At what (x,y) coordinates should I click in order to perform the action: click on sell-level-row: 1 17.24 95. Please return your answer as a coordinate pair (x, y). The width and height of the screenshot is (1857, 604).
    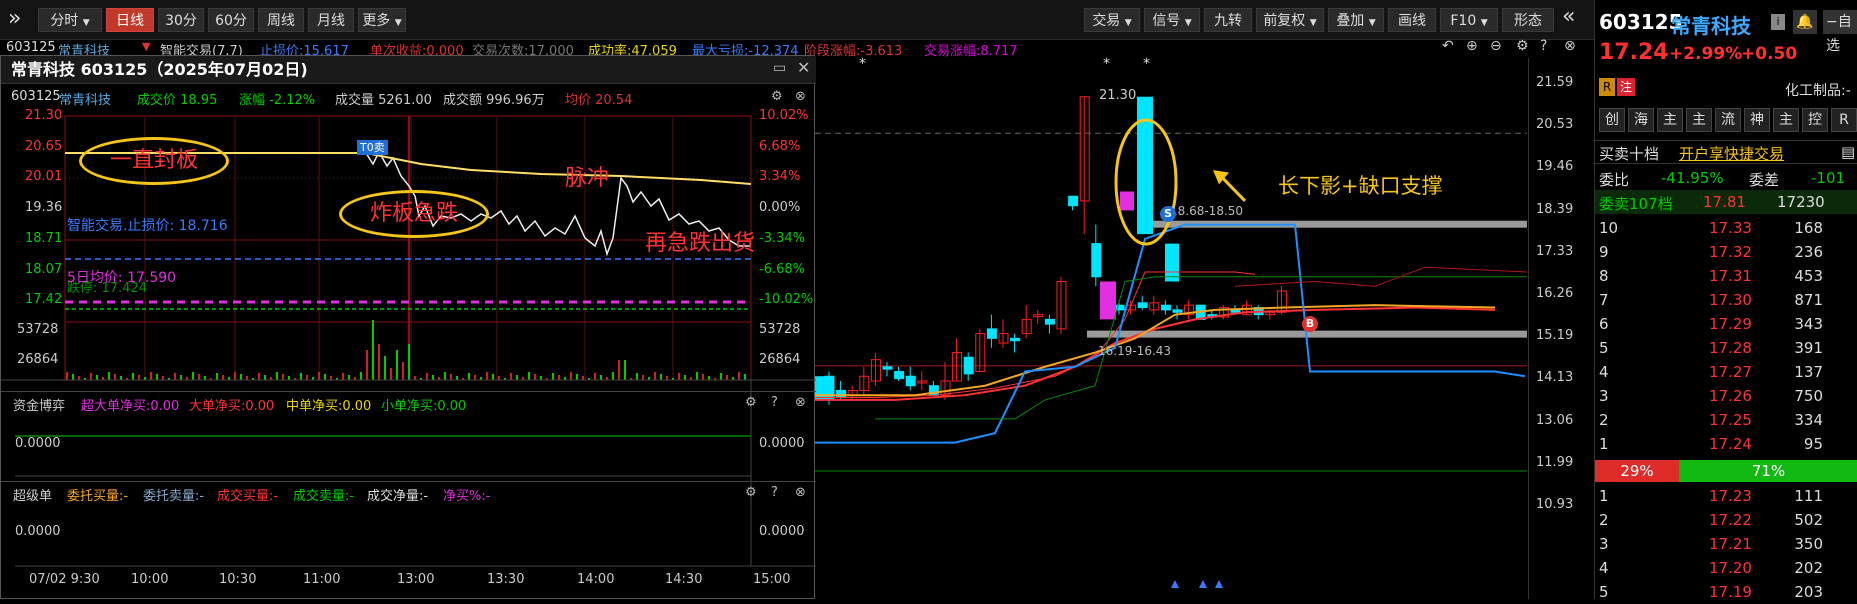
    Looking at the image, I should click on (1726, 444).